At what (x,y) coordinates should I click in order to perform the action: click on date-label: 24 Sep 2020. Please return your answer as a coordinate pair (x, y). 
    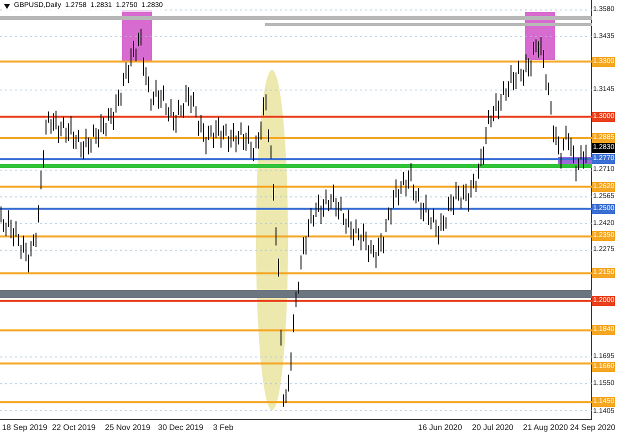
    Looking at the image, I should click on (593, 428).